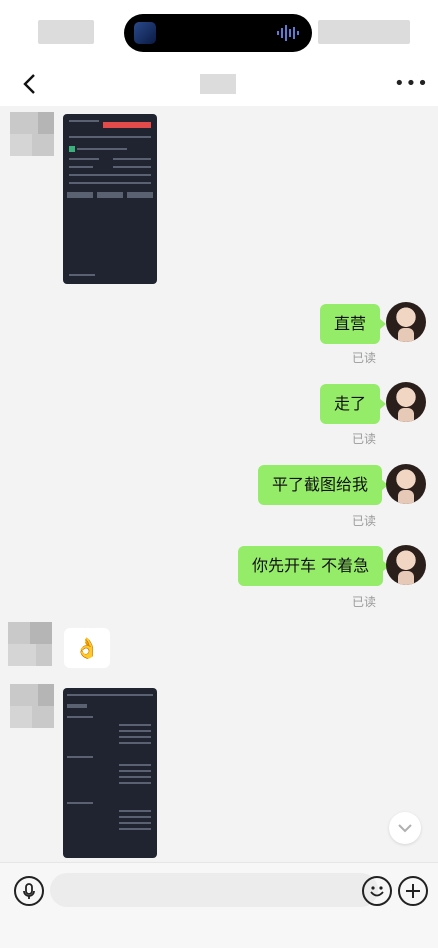 This screenshot has width=438, height=948. I want to click on add-attachment-button, so click(413, 891).